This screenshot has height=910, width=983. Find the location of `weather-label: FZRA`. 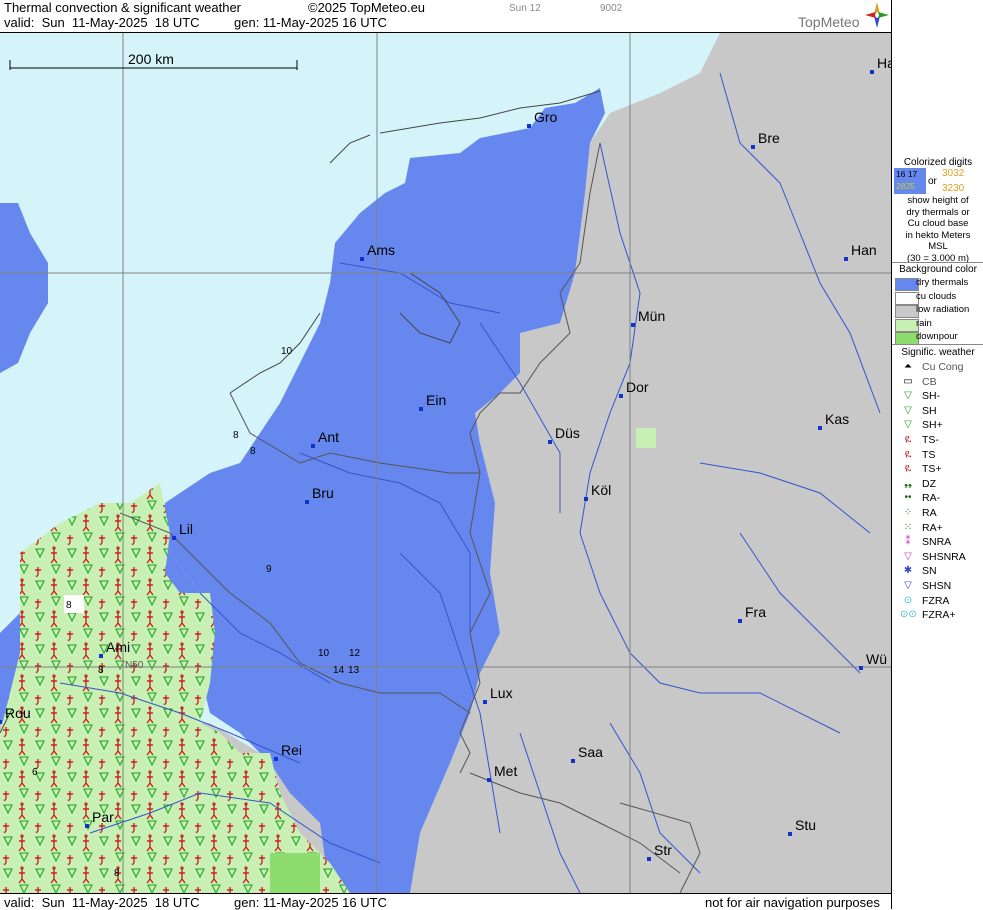

weather-label: FZRA is located at coordinates (936, 600).